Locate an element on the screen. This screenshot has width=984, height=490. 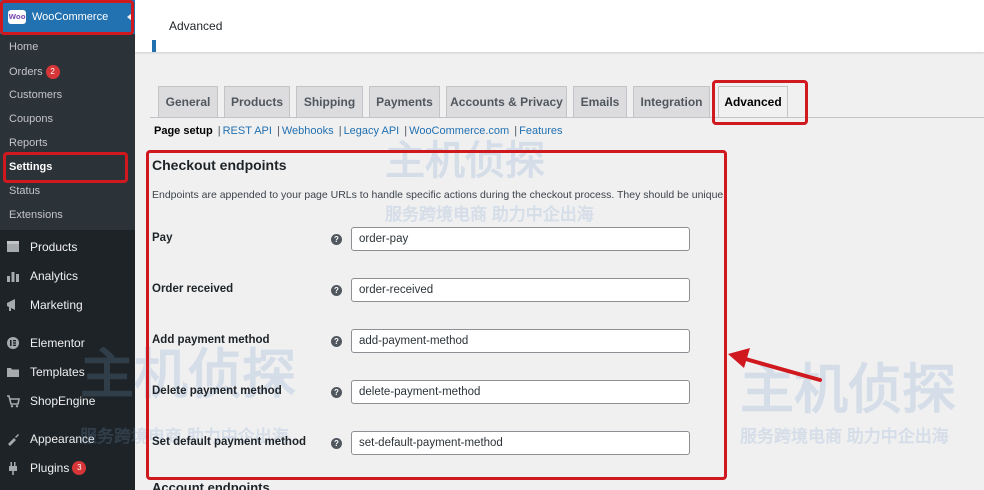
menu-item-templates: Templates is located at coordinates (45, 372).